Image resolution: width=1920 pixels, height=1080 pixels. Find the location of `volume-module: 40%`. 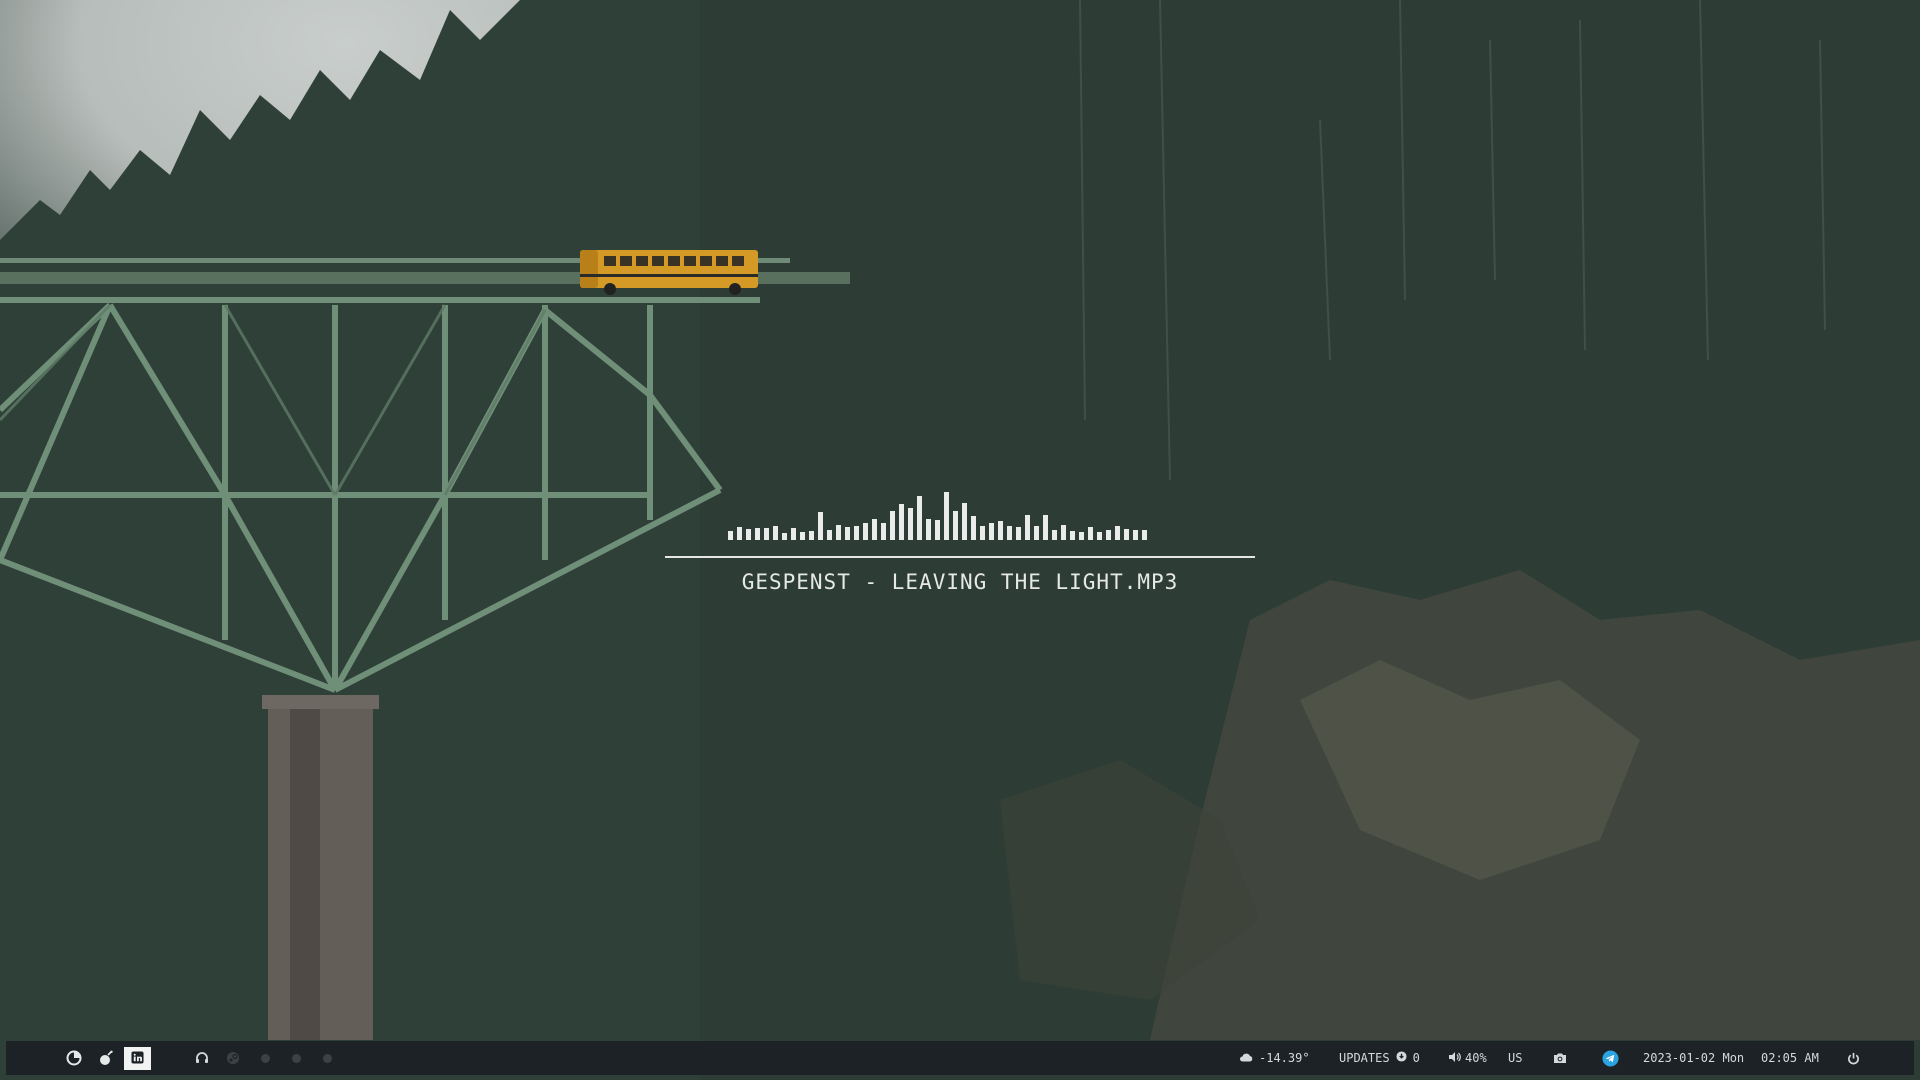

volume-module: 40% is located at coordinates (1467, 1058).